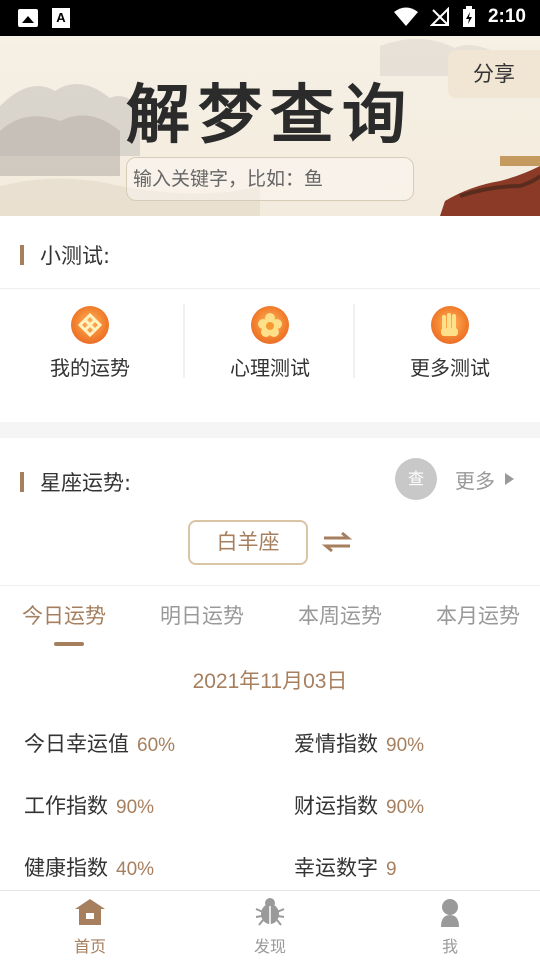  I want to click on horoscope-section-title: 星座运势:, so click(75, 482).